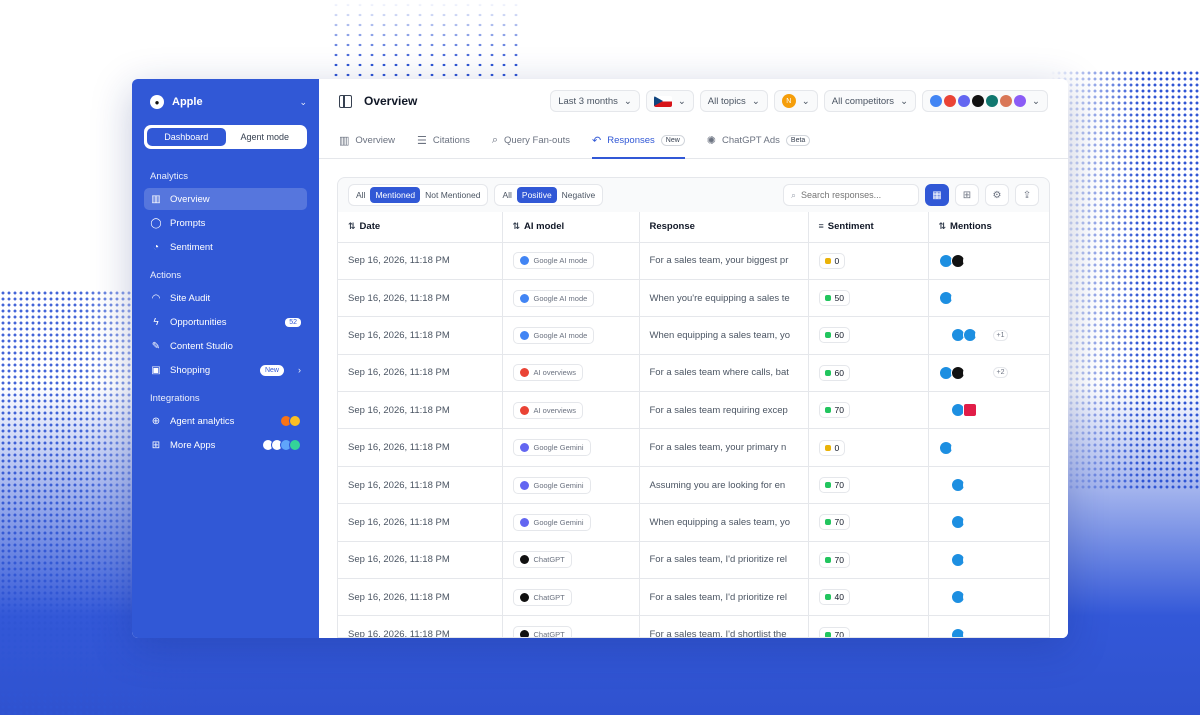 This screenshot has width=1200, height=715. What do you see at coordinates (868, 597) in the screenshot?
I see `cell-sentiment: 40` at bounding box center [868, 597].